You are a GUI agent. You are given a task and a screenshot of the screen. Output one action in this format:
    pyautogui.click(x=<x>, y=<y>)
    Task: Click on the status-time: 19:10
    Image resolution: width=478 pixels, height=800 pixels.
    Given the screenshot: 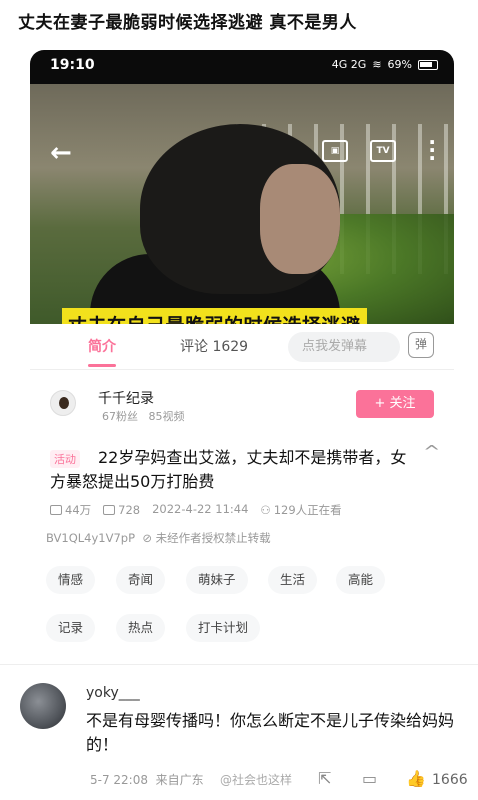 What is the action you would take?
    pyautogui.click(x=72, y=65)
    